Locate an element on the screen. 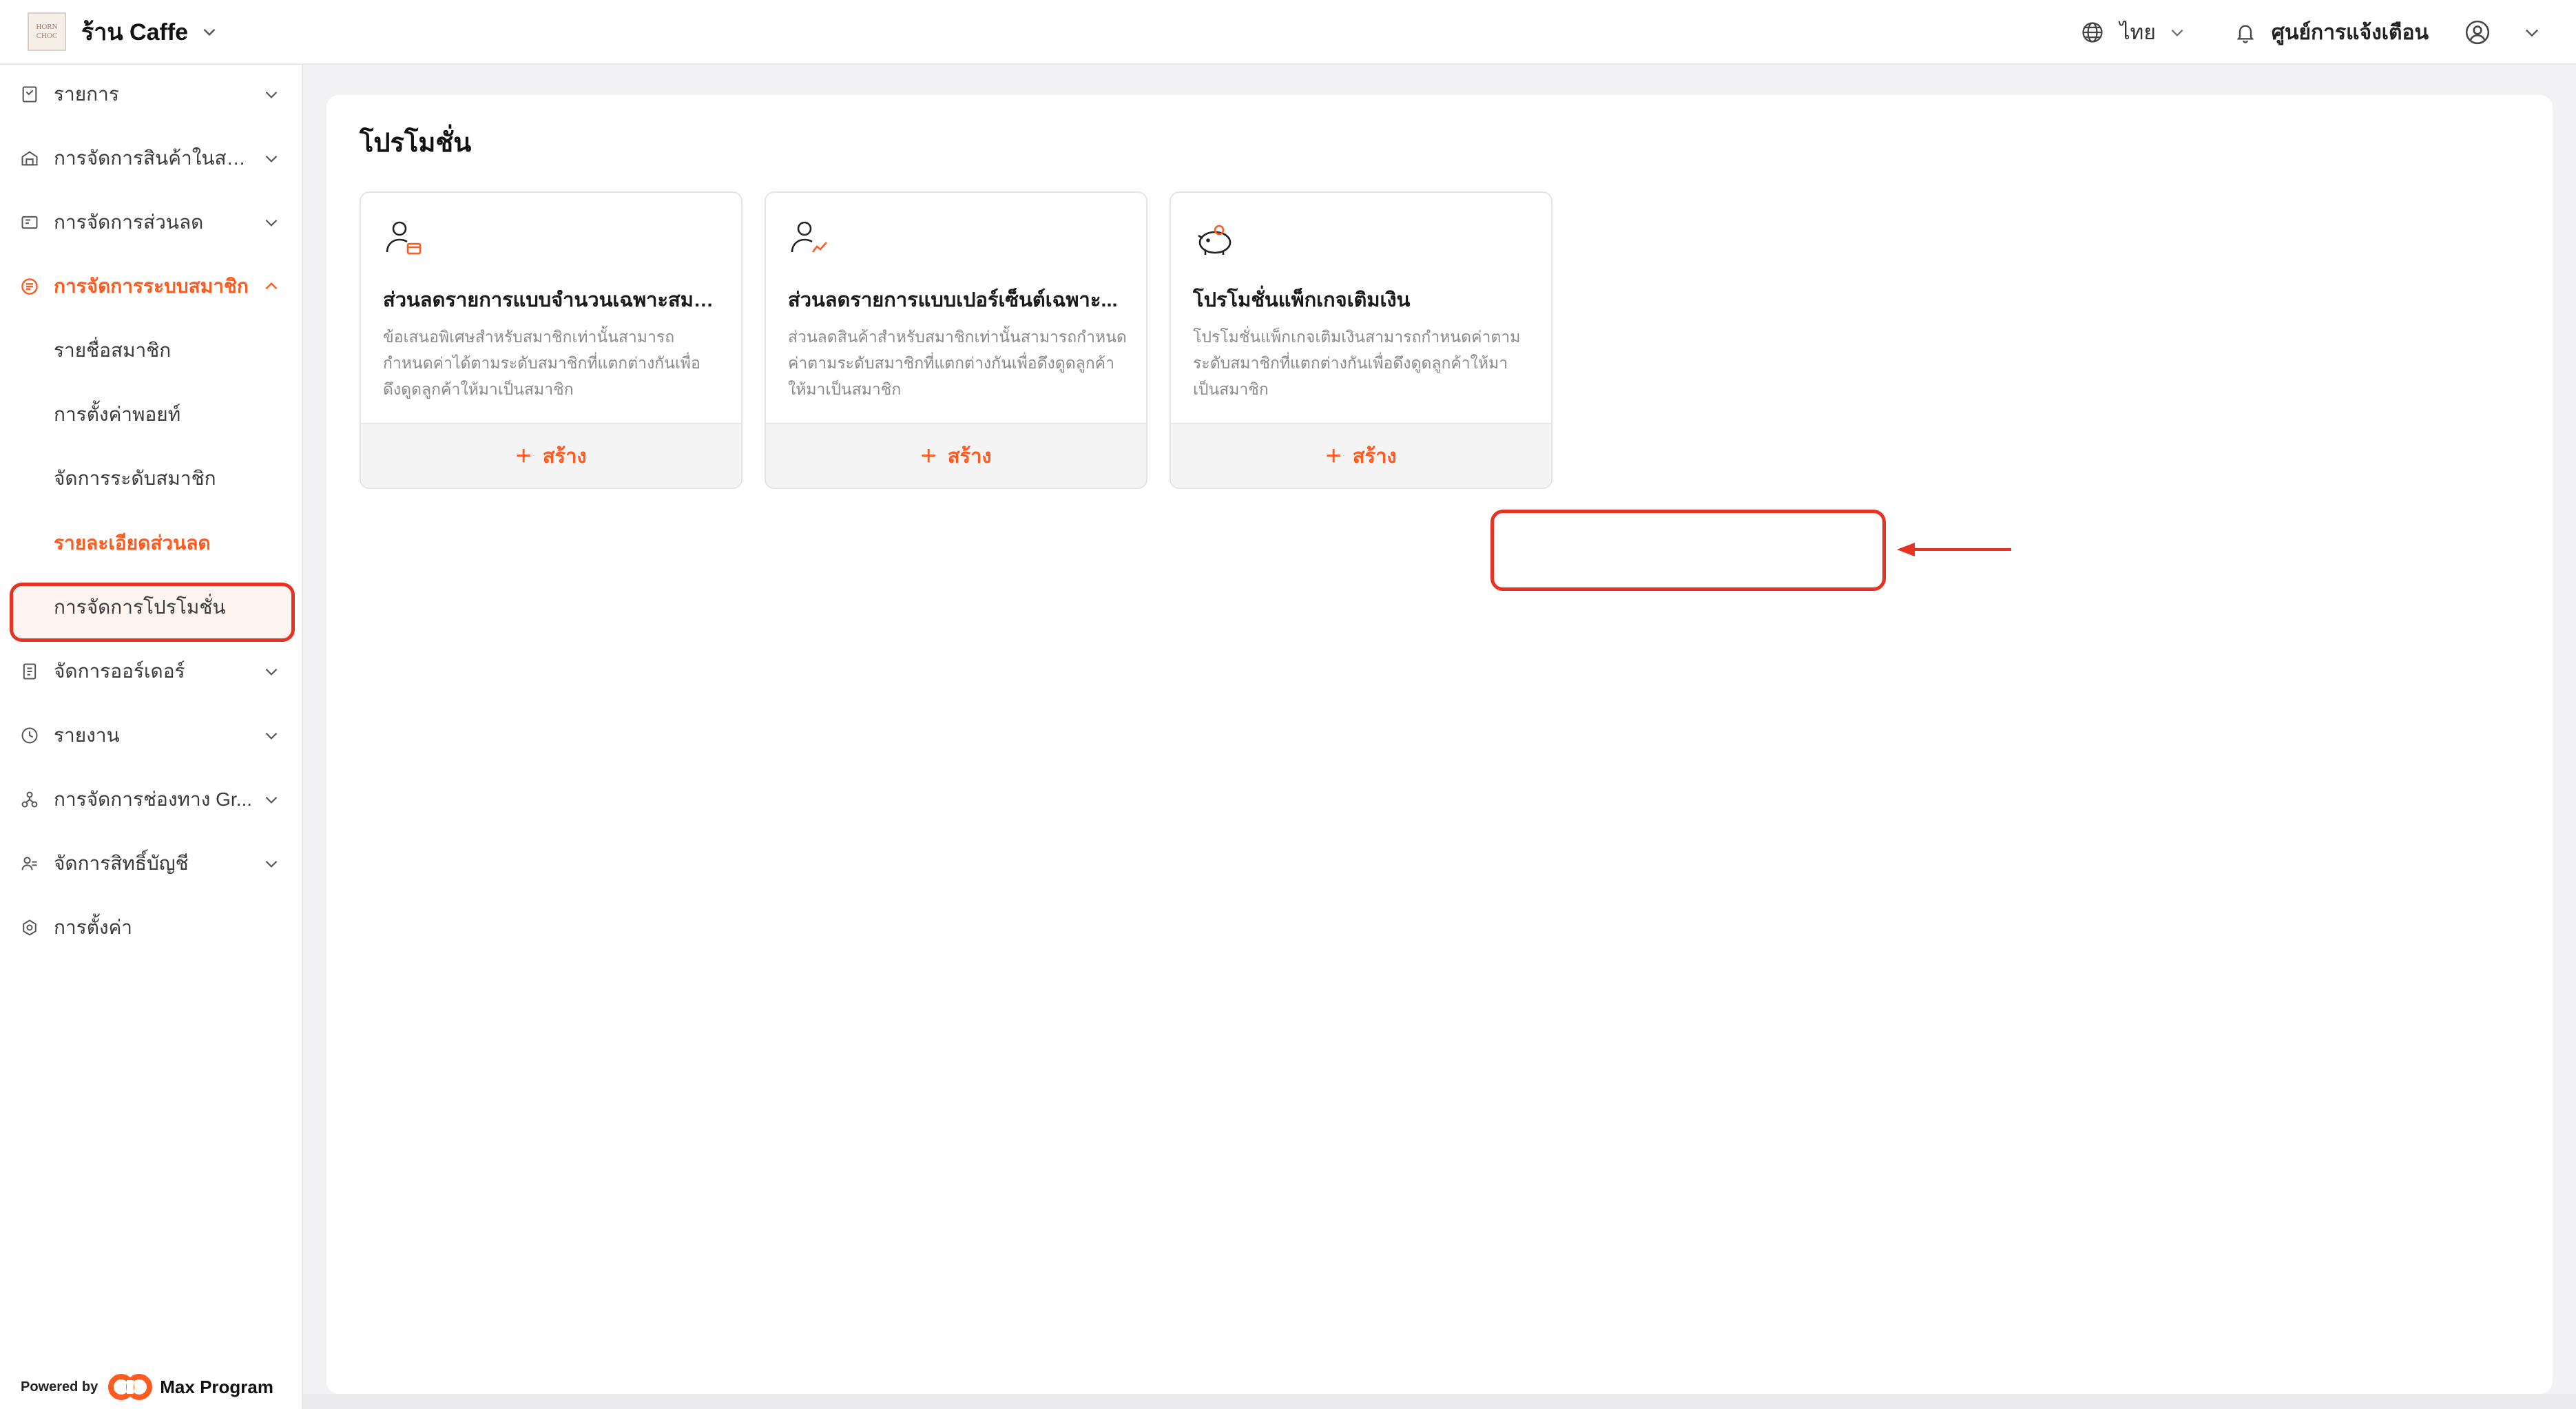 The height and width of the screenshot is (1409, 2576). sidebar-subitem-label: รายละเอียดส่วนลด is located at coordinates (132, 543).